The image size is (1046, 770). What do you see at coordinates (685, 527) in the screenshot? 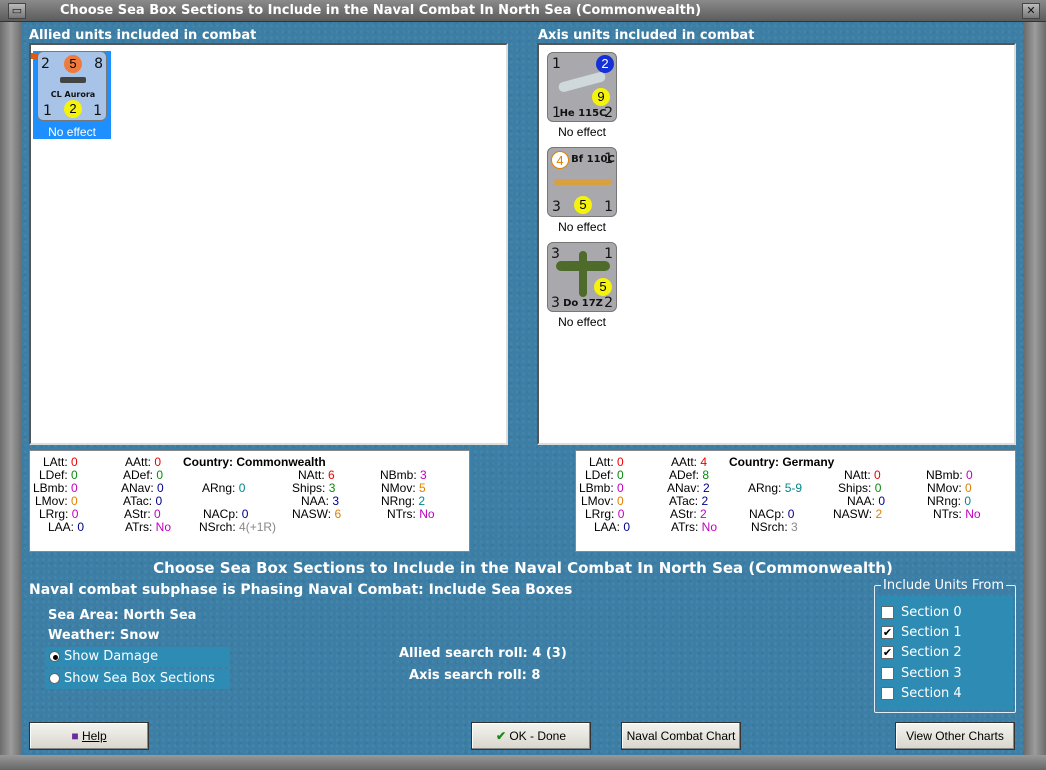
I see `stat-label: ATrs:` at bounding box center [685, 527].